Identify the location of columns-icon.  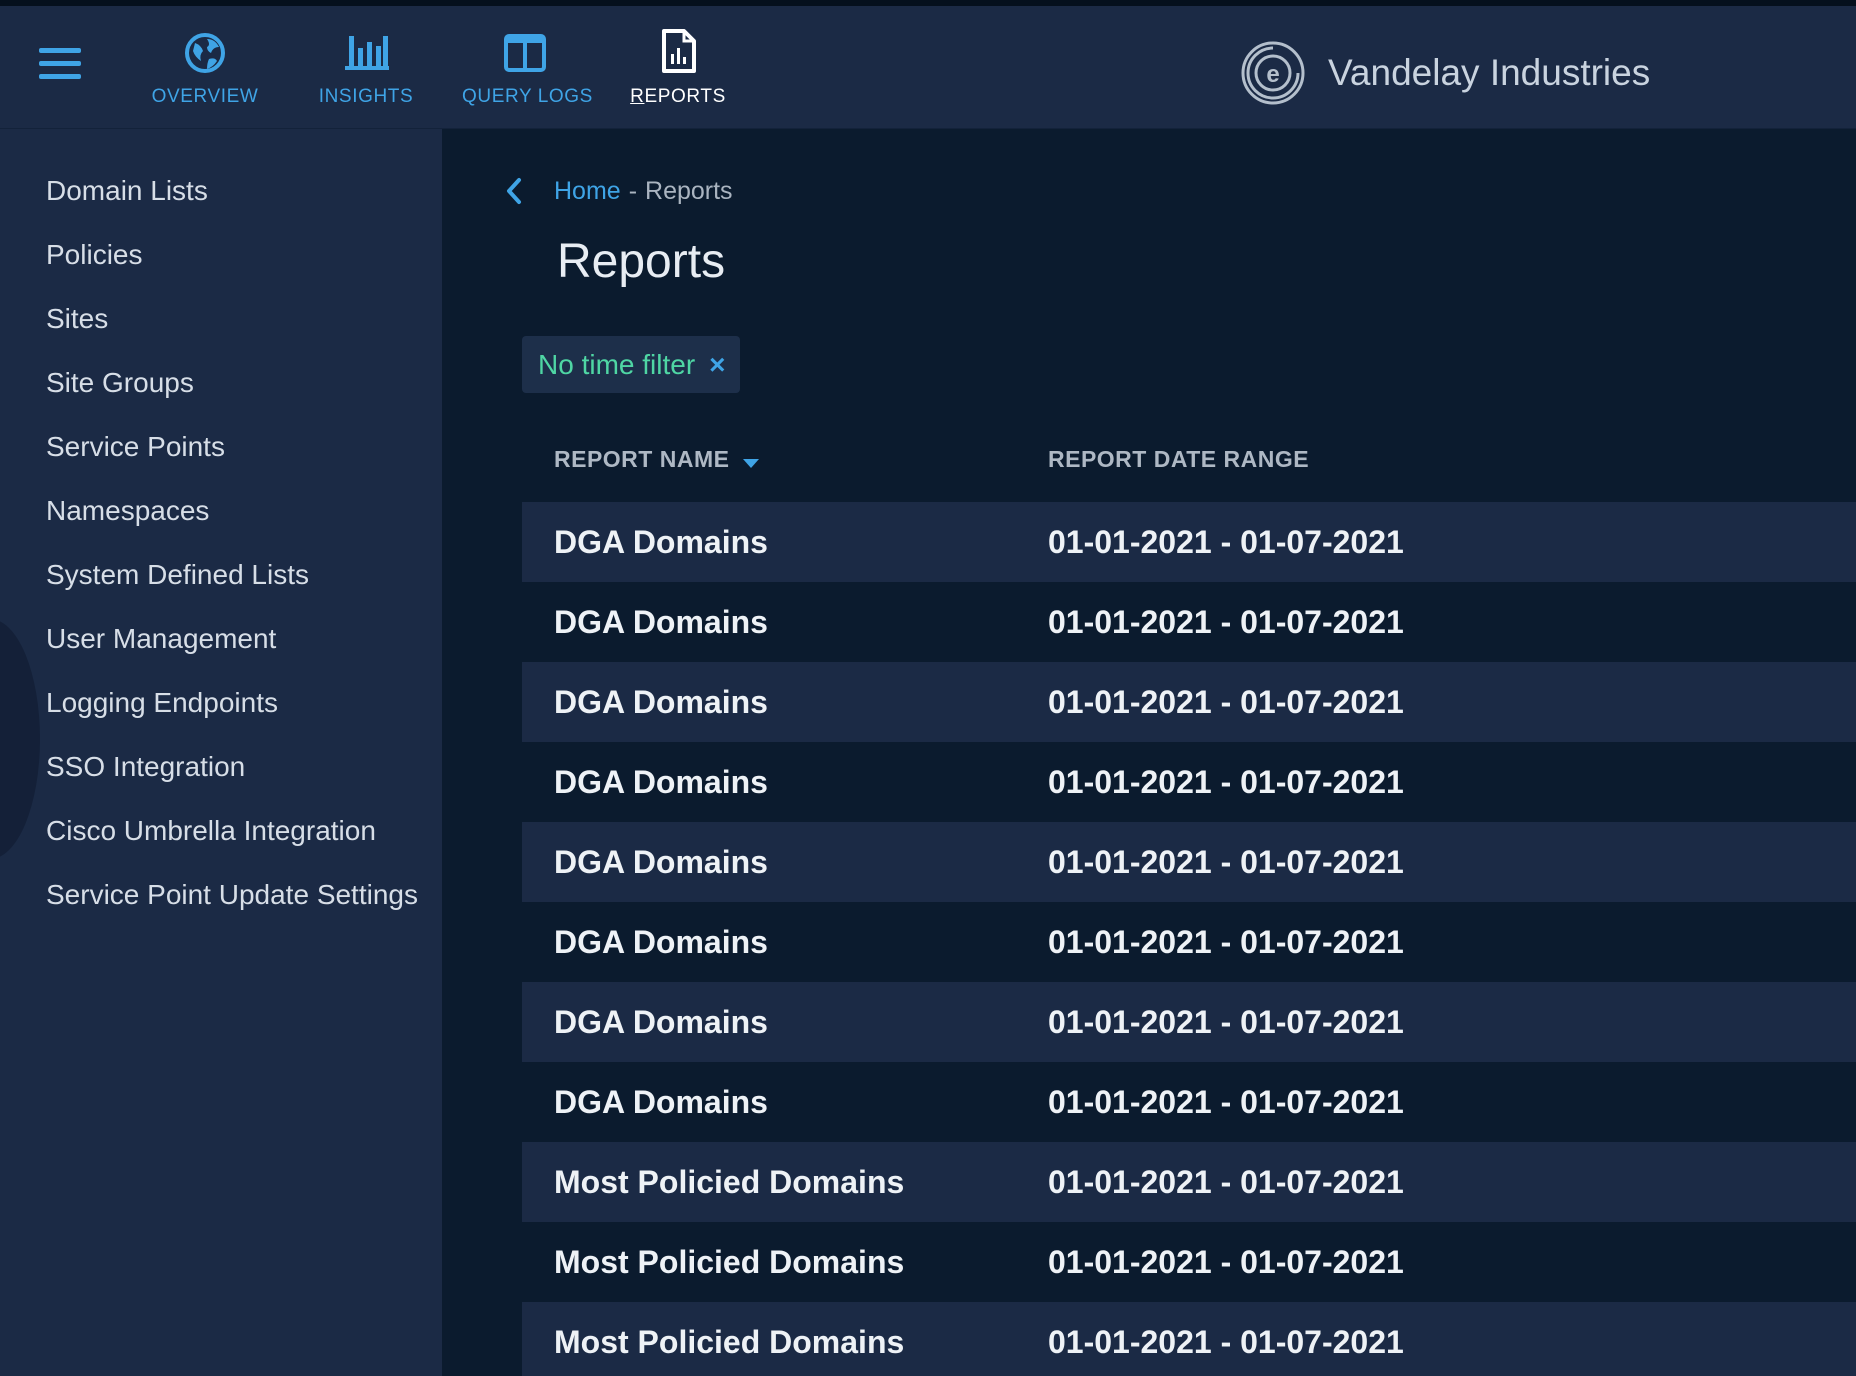
(525, 53).